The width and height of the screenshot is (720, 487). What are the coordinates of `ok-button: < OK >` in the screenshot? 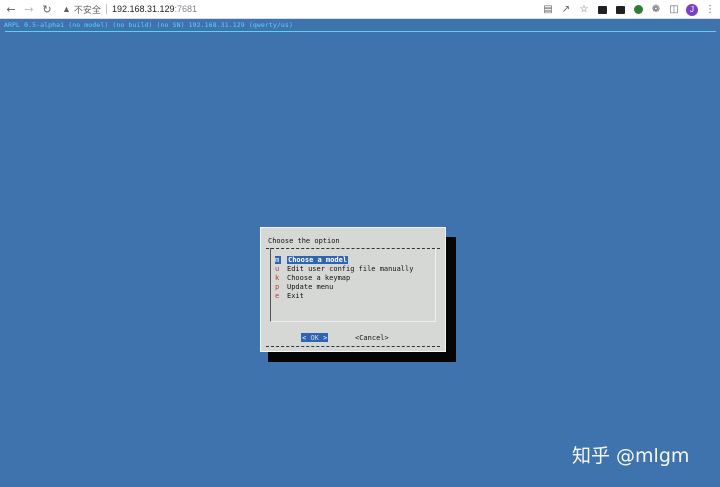 It's located at (315, 337).